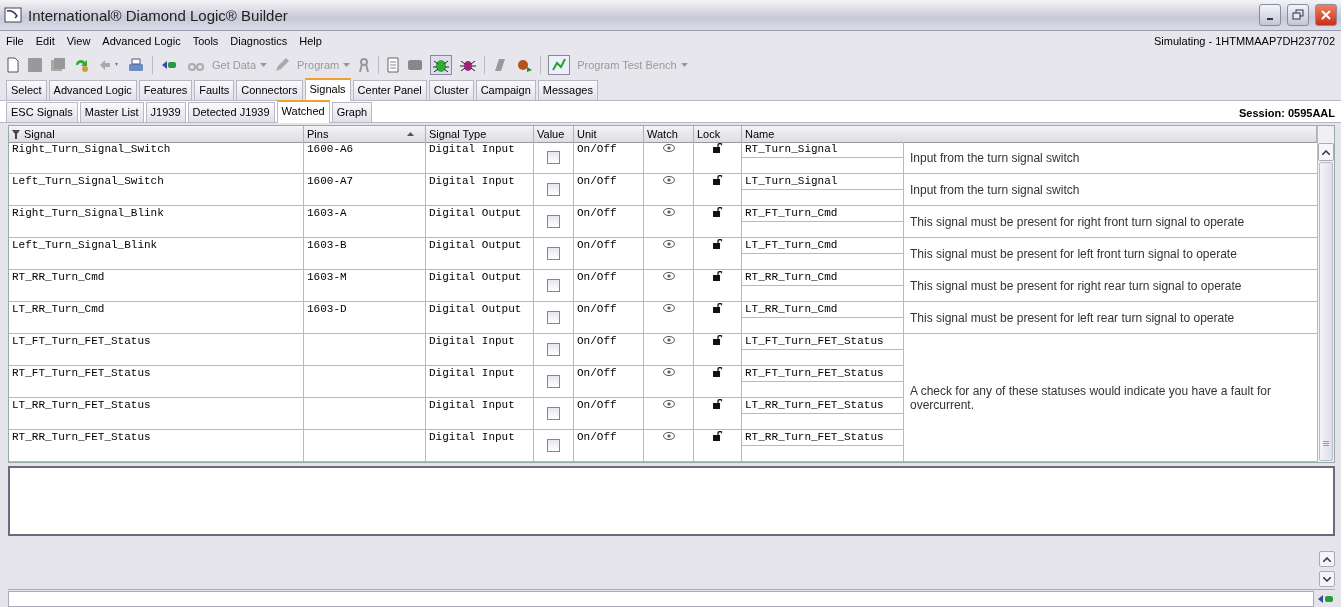  I want to click on tab: Advanced Logic, so click(92, 90).